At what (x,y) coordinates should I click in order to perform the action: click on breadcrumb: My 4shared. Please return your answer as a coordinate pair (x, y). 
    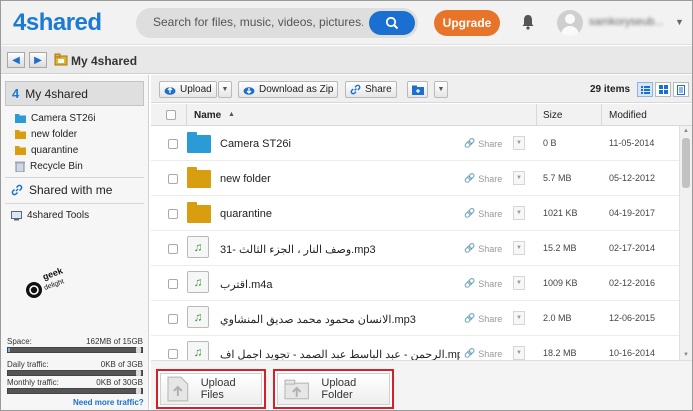
    Looking at the image, I should click on (104, 61).